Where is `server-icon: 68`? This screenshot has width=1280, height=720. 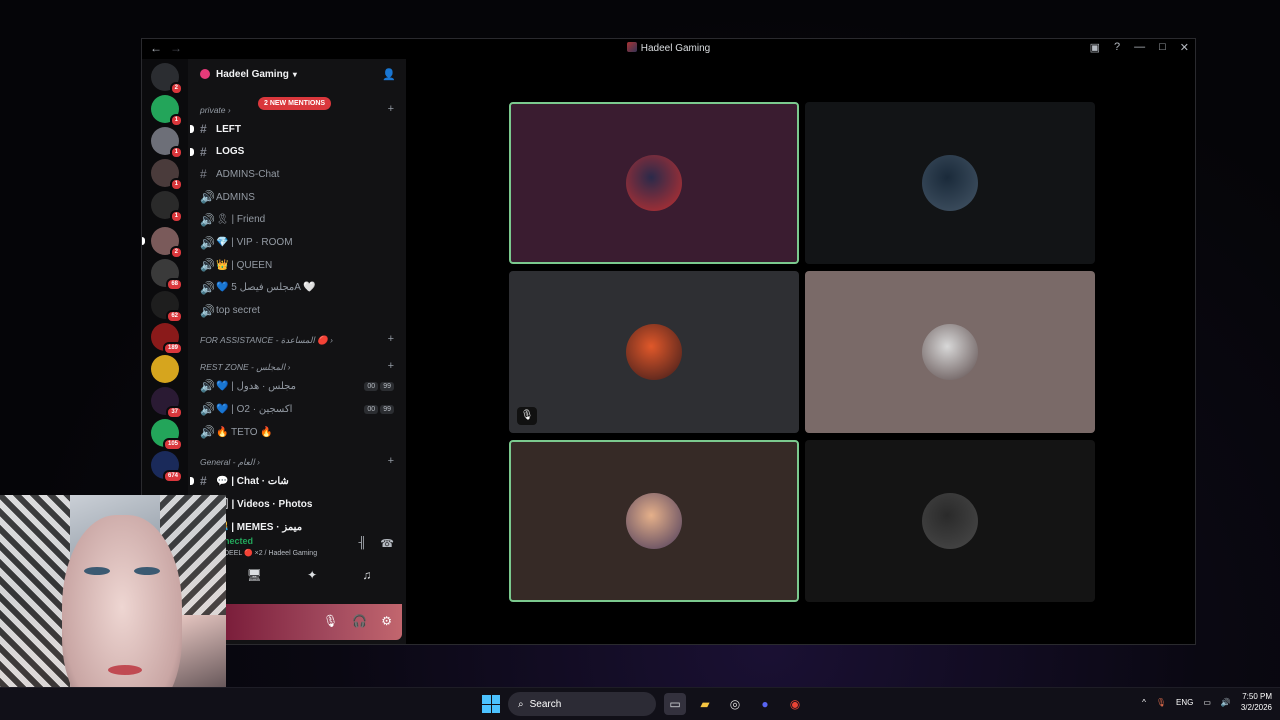 server-icon: 68 is located at coordinates (167, 275).